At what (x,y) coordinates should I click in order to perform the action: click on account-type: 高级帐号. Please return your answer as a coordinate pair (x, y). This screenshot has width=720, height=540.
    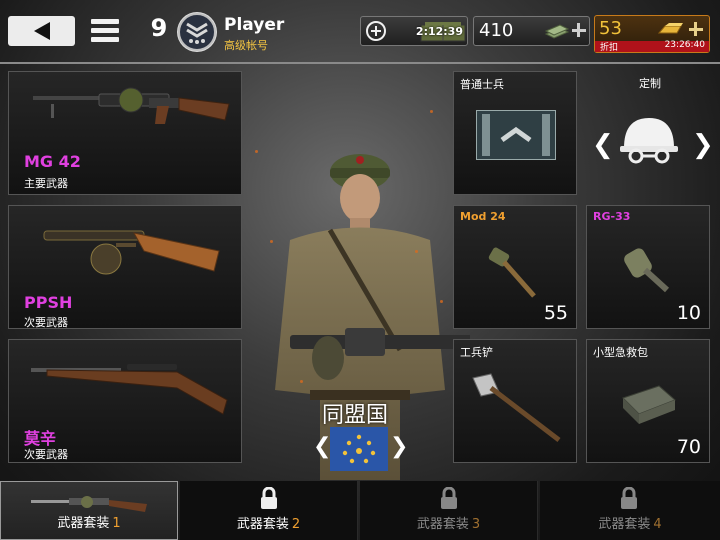
    Looking at the image, I should click on (246, 45).